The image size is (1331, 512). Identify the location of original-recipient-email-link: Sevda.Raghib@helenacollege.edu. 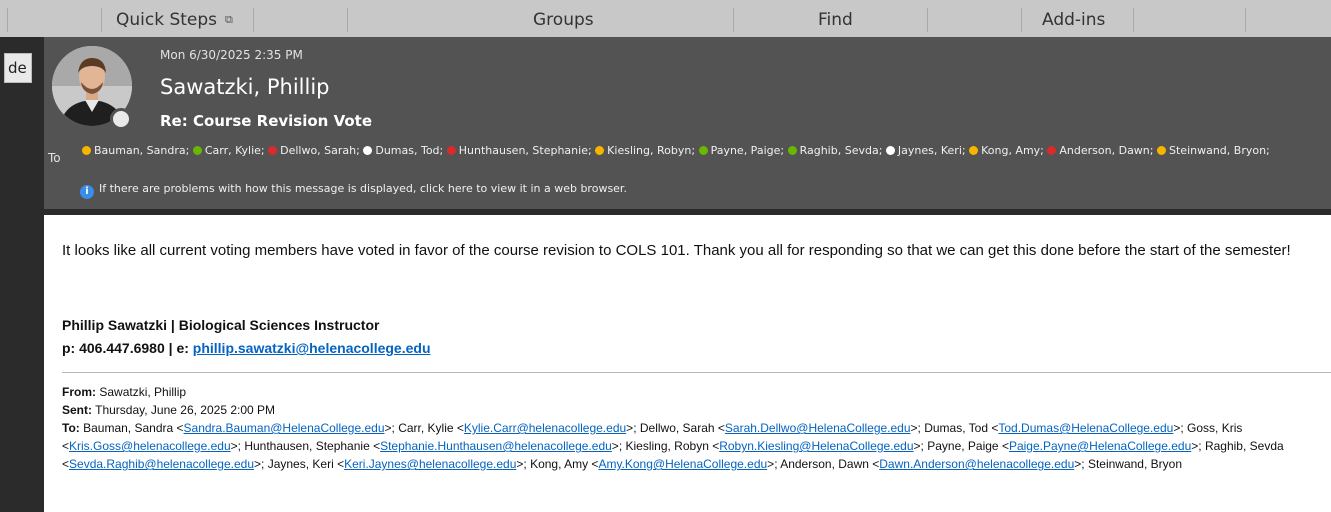
(161, 464).